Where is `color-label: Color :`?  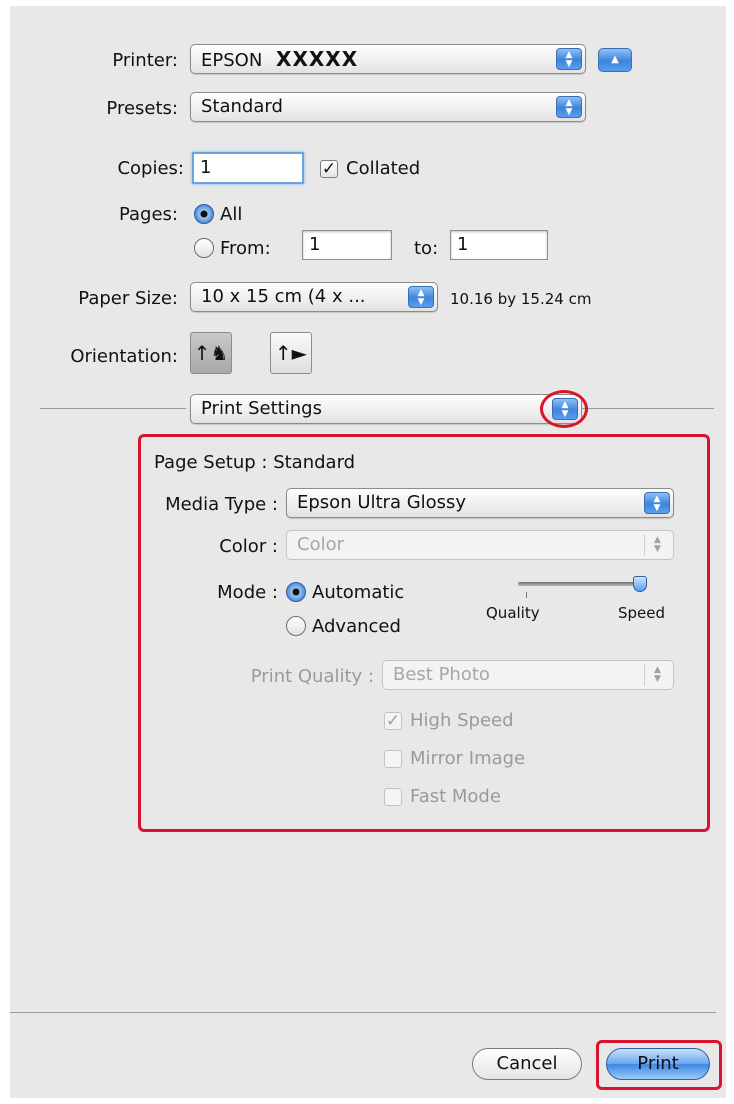 color-label: Color : is located at coordinates (248, 546).